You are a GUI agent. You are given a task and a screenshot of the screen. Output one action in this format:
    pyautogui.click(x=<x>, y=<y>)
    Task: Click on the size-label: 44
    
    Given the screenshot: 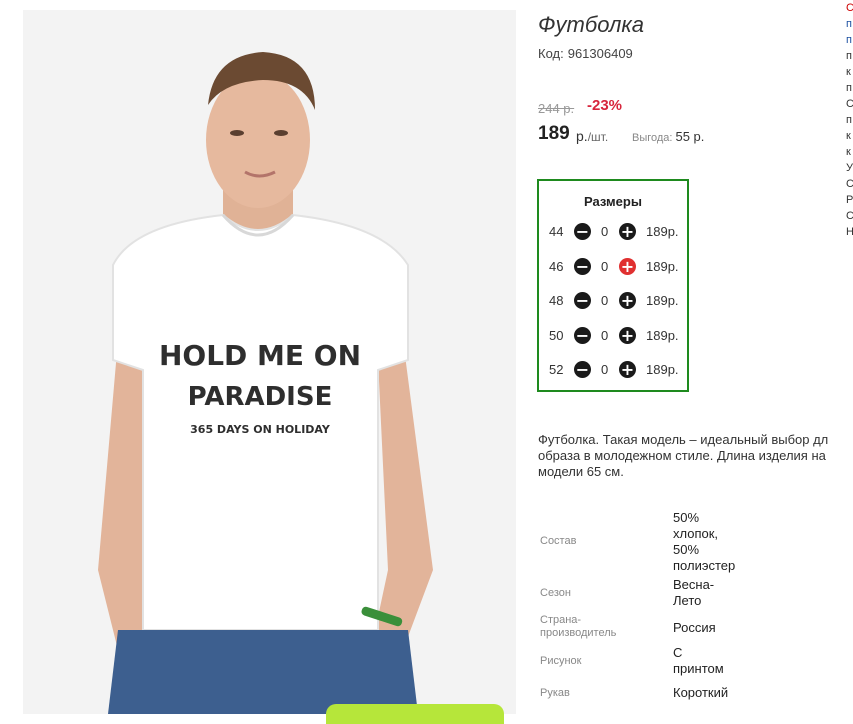 What is the action you would take?
    pyautogui.click(x=556, y=231)
    